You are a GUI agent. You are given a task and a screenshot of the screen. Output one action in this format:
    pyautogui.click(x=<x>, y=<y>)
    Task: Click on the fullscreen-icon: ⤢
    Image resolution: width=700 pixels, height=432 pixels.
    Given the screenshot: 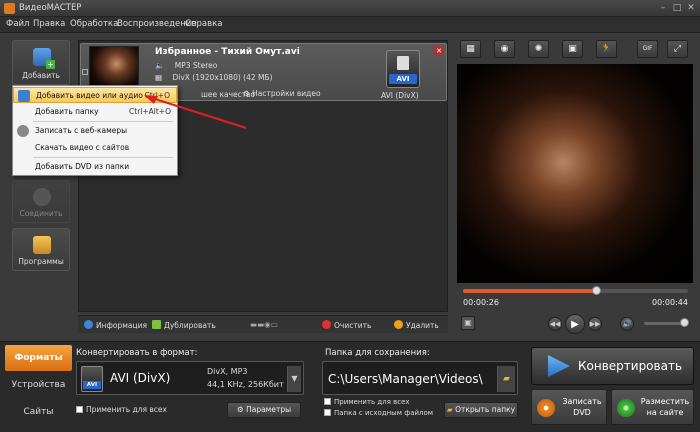 What is the action you would take?
    pyautogui.click(x=677, y=49)
    